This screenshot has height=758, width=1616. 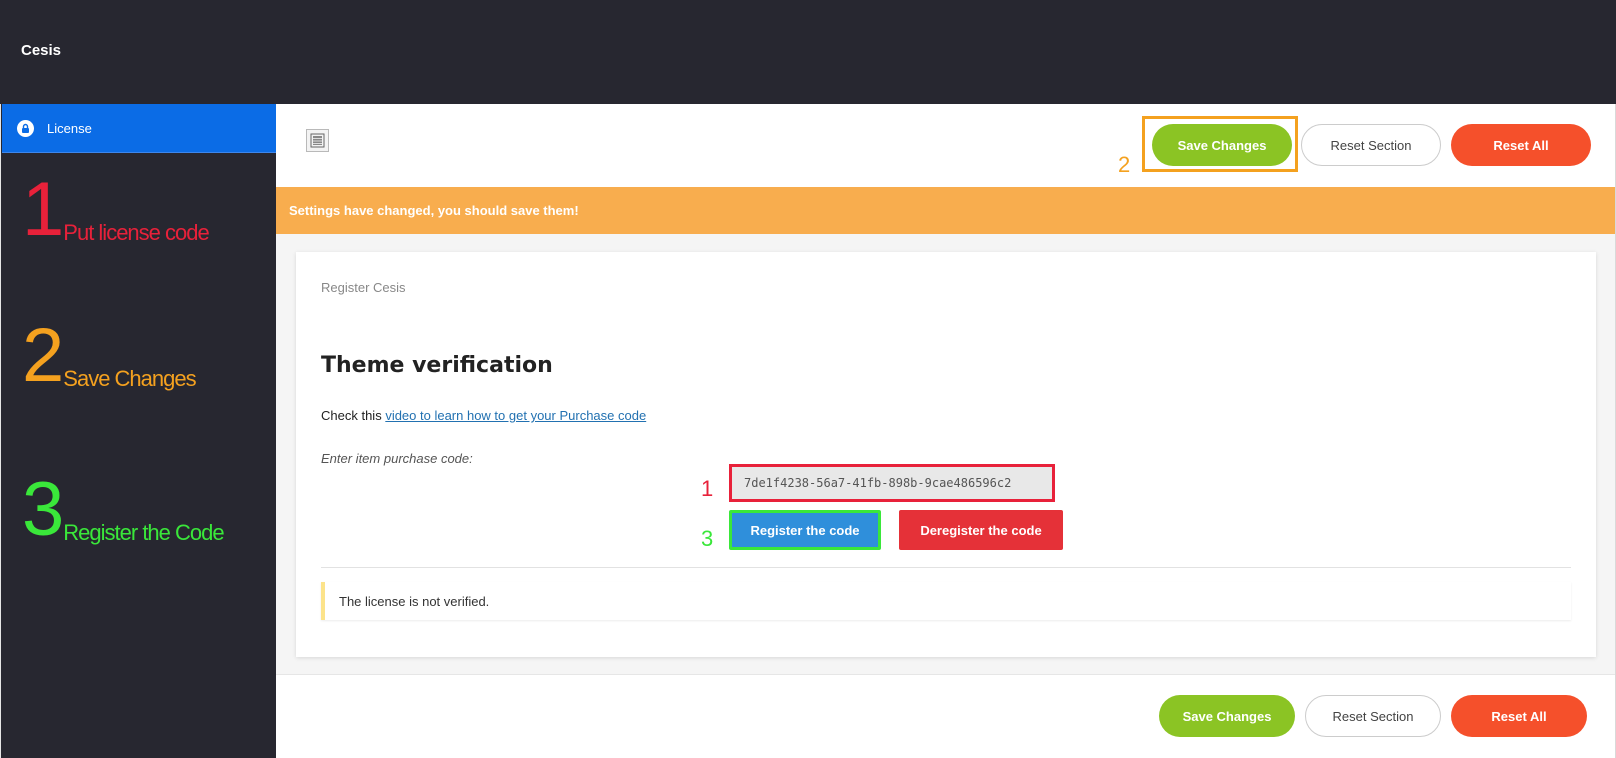 I want to click on divider, so click(x=946, y=567).